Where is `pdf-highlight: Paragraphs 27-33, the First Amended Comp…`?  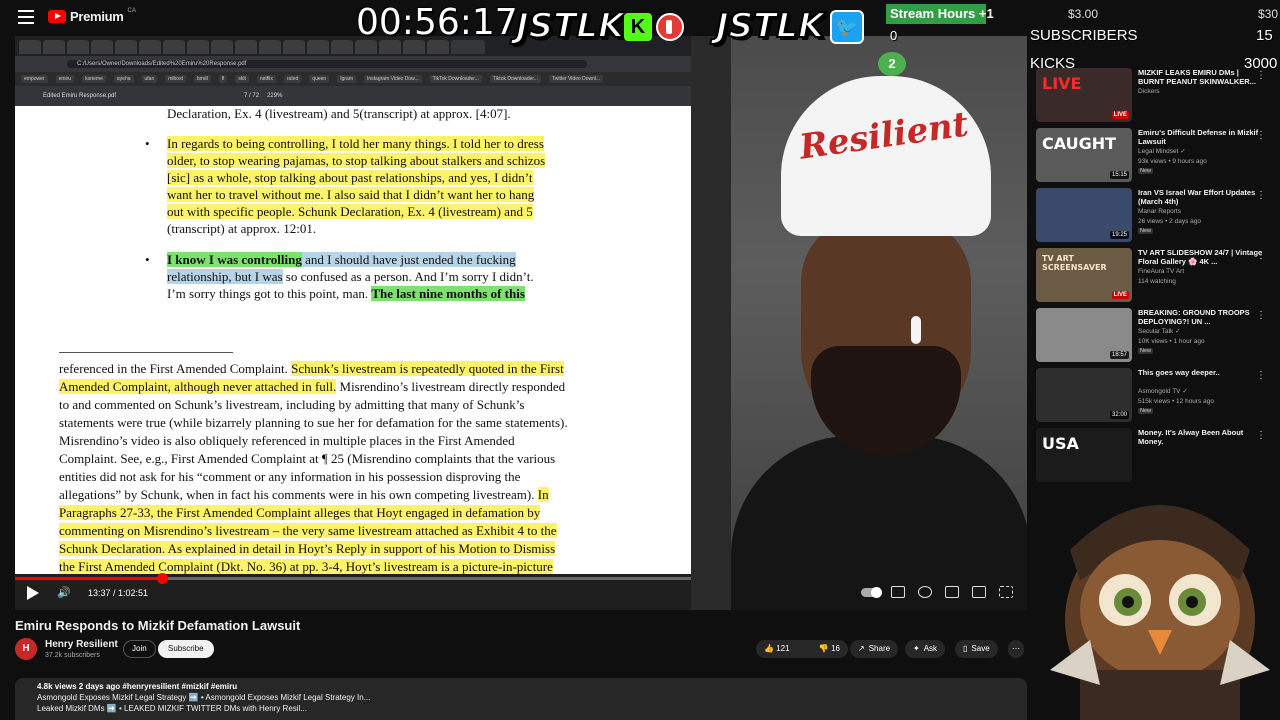 pdf-highlight: Paragraphs 27-33, the First Amended Comp… is located at coordinates (300, 512).